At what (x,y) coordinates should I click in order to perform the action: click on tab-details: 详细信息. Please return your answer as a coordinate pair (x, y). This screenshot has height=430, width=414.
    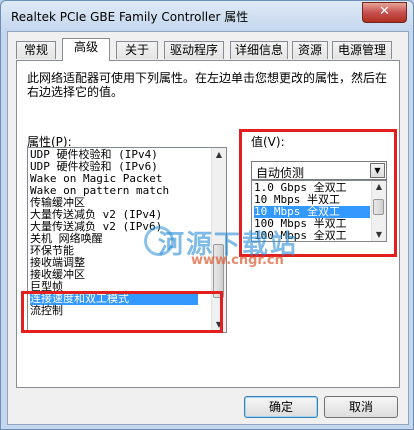
    Looking at the image, I should click on (259, 50).